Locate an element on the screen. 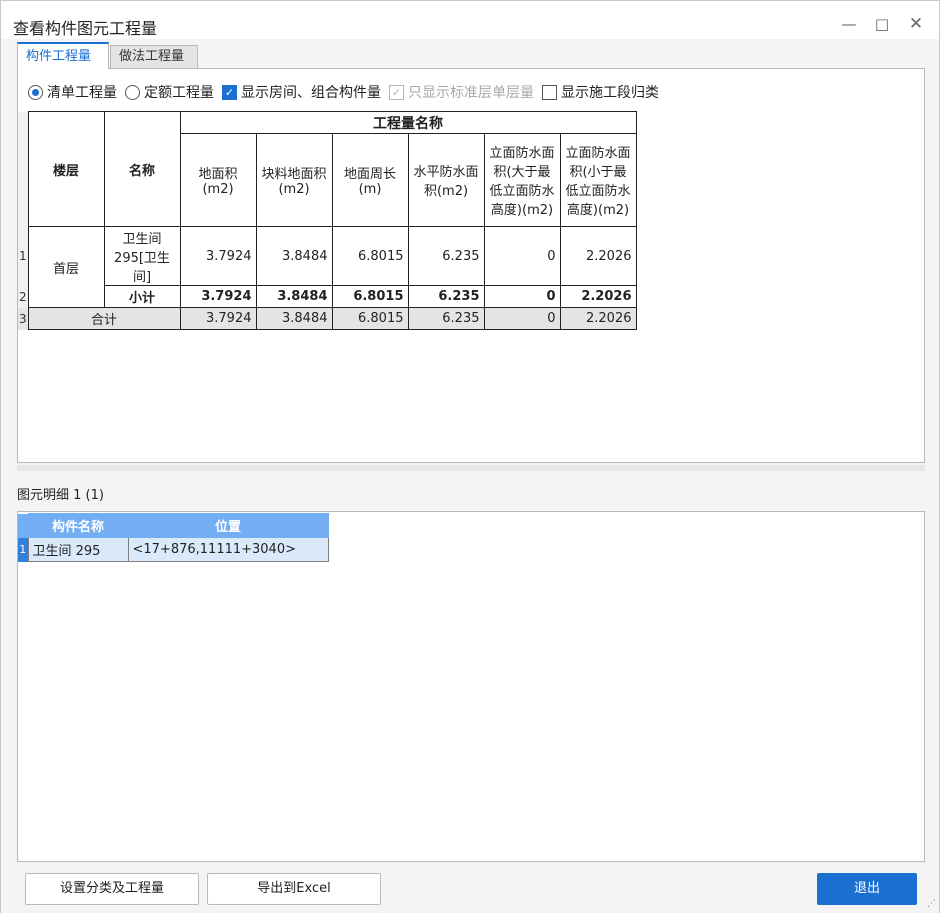  resize-grip-icon: ⋰ is located at coordinates (931, 904).